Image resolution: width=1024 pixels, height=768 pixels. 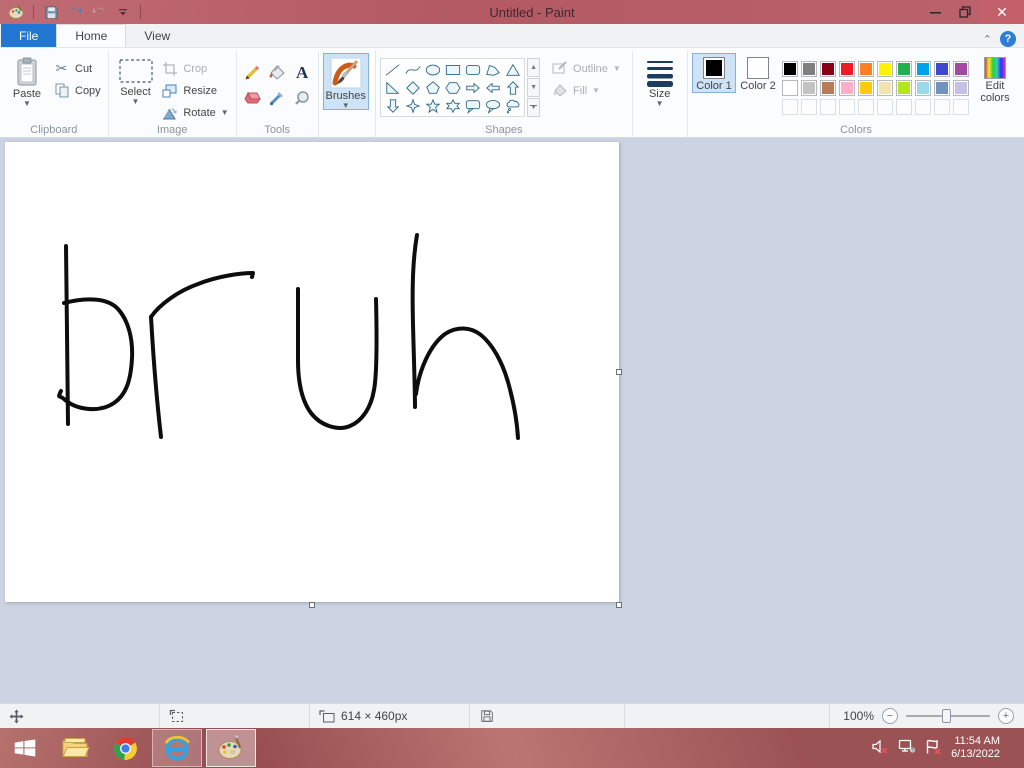 What do you see at coordinates (452, 69) in the screenshot?
I see `shape-rectangle-icon` at bounding box center [452, 69].